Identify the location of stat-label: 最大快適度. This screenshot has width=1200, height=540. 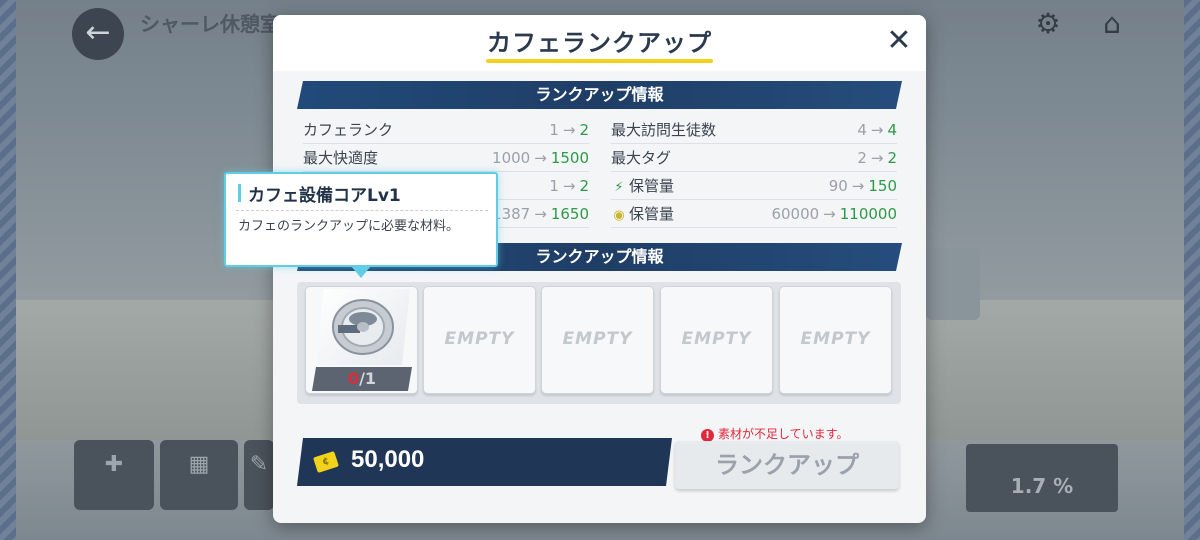
(341, 158).